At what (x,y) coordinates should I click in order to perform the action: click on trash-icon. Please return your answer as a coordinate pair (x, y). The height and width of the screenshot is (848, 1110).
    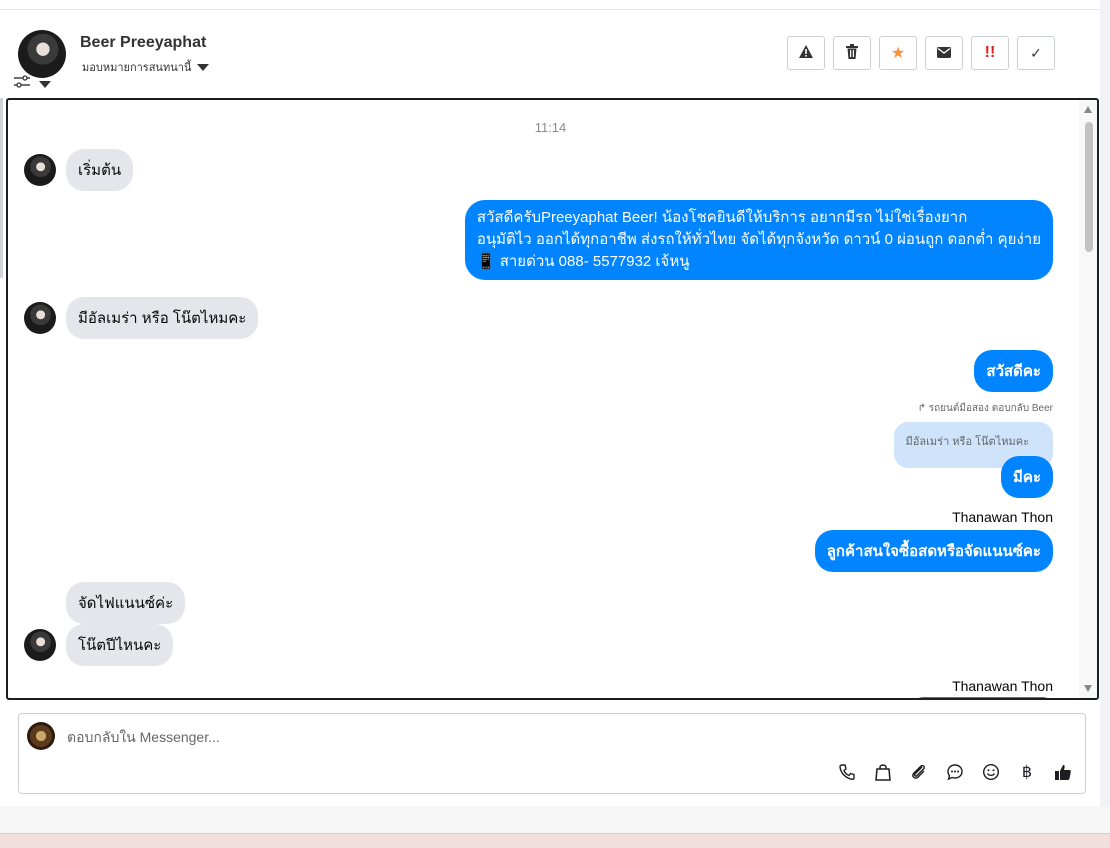
    Looking at the image, I should click on (852, 53).